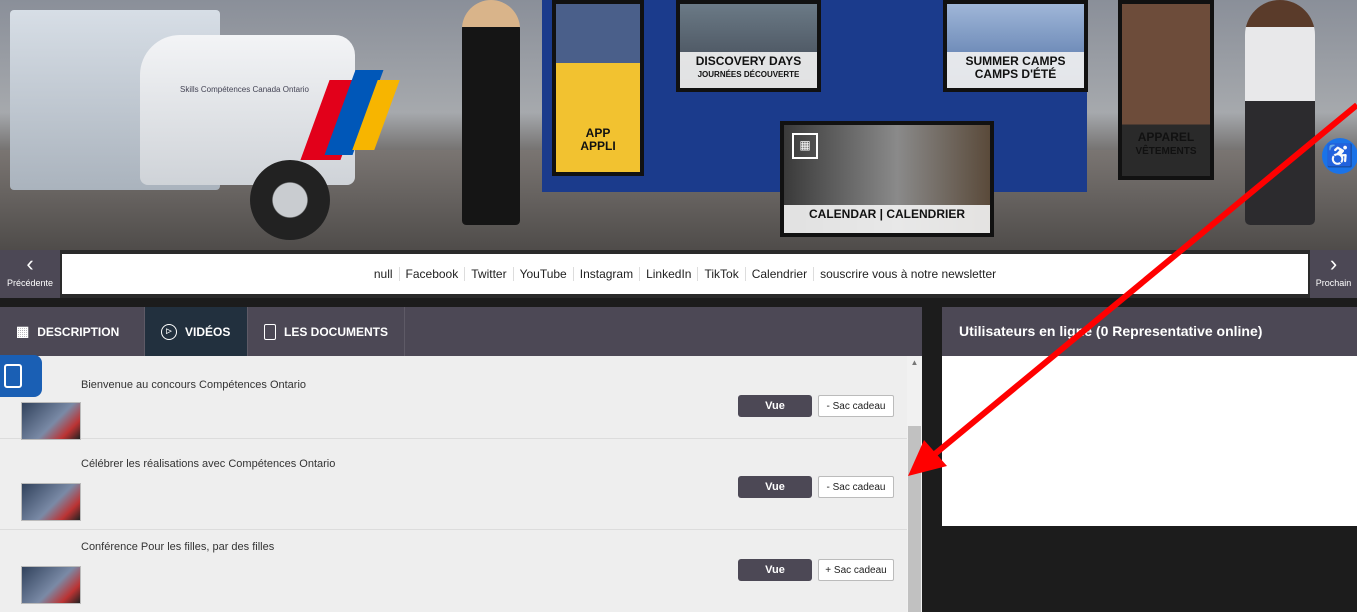 This screenshot has width=1357, height=612. I want to click on gift-bag-button: + Sac cadeau, so click(856, 570).